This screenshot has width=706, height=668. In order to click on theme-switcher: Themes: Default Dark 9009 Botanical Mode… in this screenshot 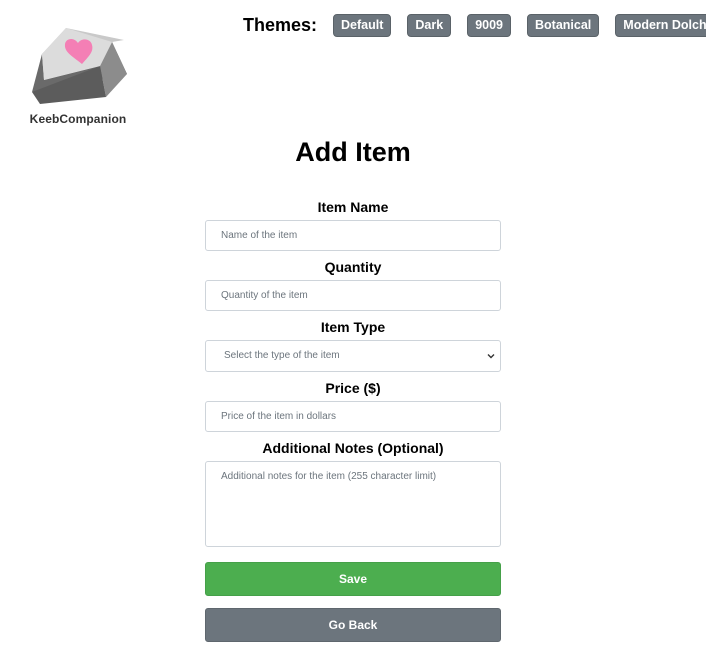, I will do `click(474, 25)`.